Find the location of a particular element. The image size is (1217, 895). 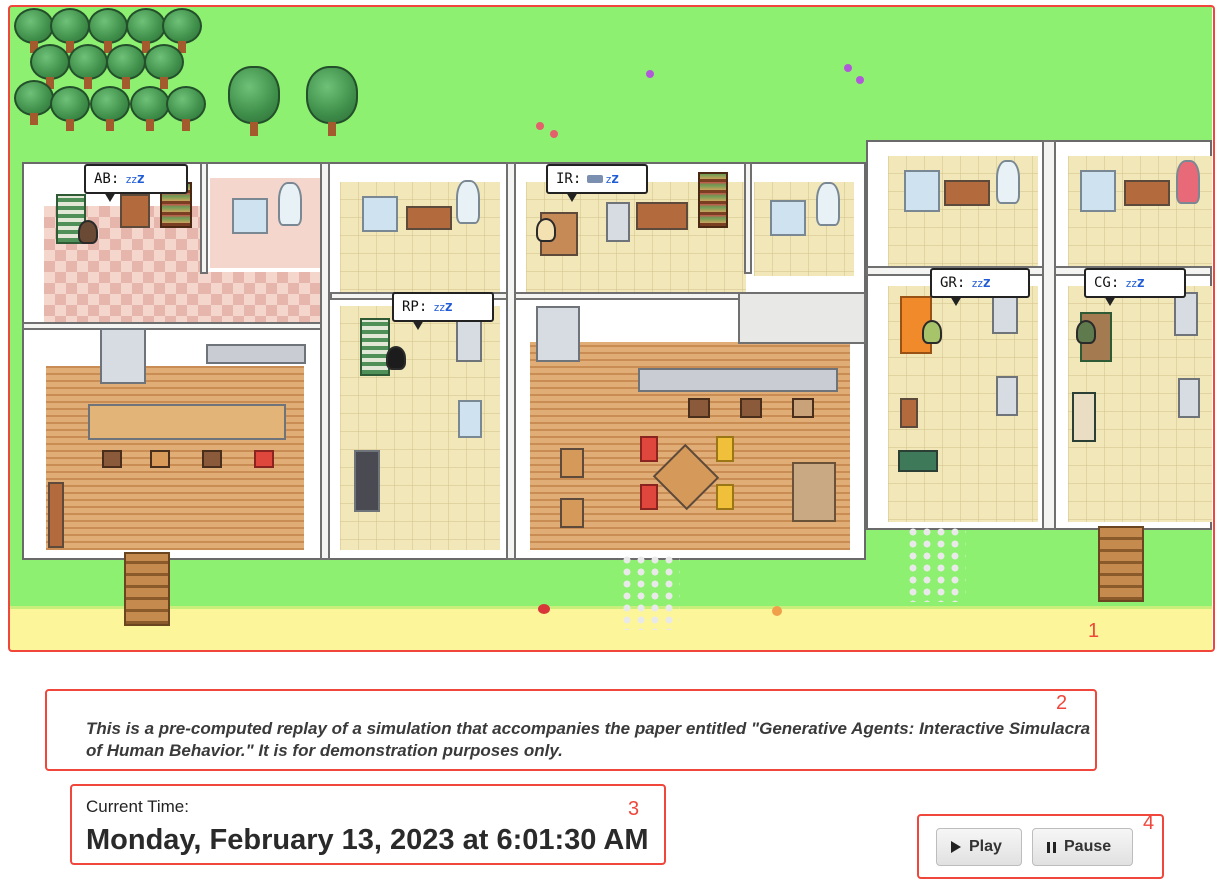

annotation-number: 4 is located at coordinates (1149, 823).